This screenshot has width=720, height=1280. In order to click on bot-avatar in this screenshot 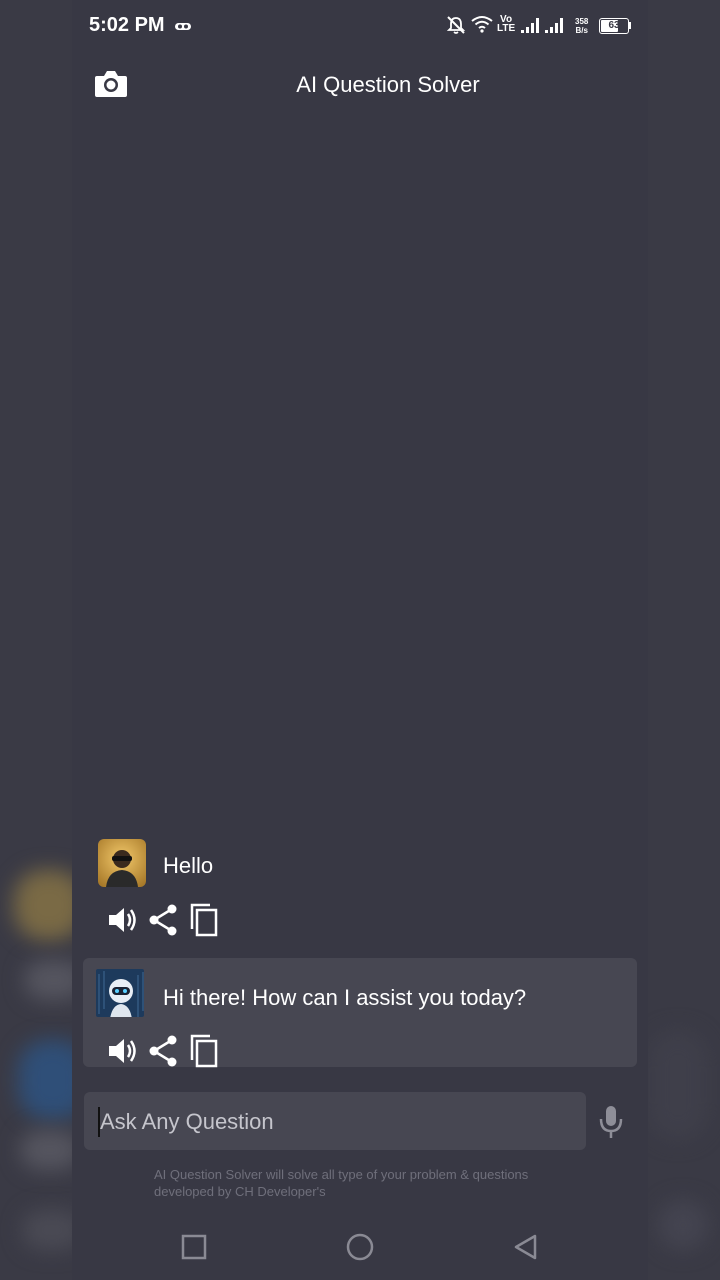, I will do `click(120, 993)`.